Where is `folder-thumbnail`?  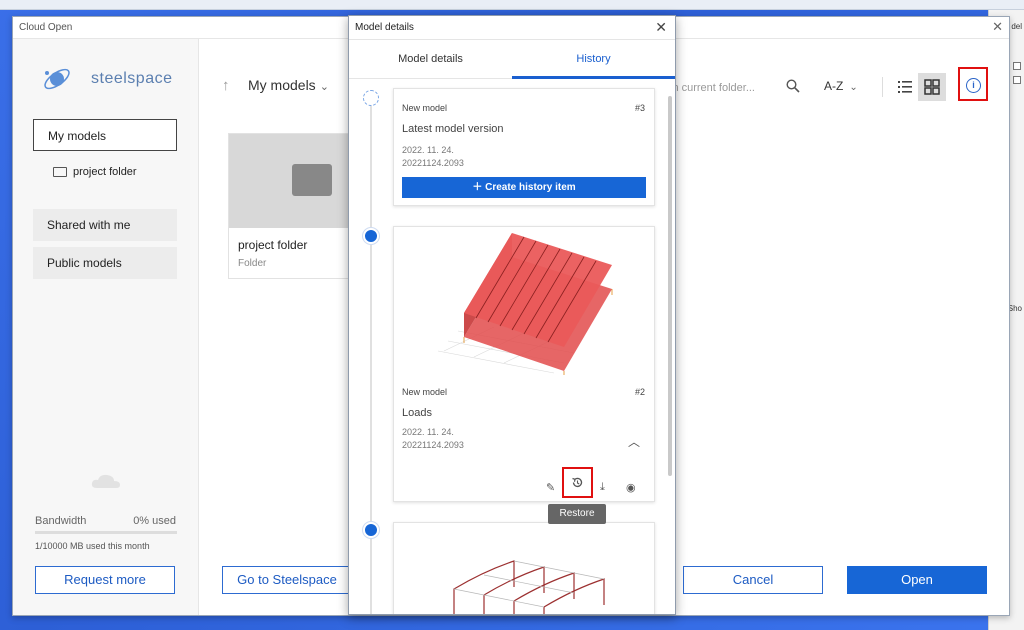
folder-thumbnail is located at coordinates (294, 181).